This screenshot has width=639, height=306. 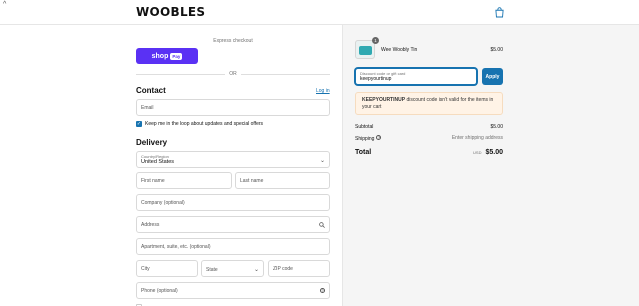 I want to click on city-field: City, so click(x=167, y=268).